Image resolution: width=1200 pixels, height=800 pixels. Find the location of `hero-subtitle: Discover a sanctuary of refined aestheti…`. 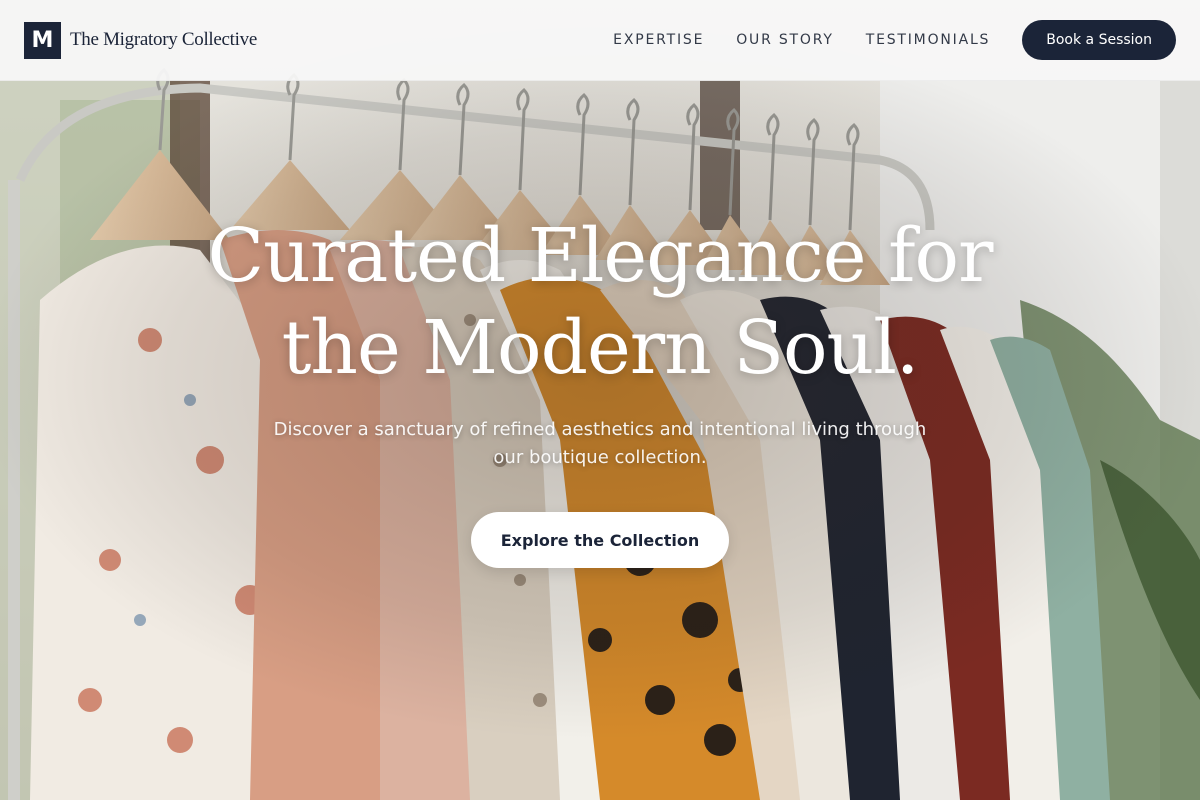

hero-subtitle: Discover a sanctuary of refined aestheti… is located at coordinates (600, 443).